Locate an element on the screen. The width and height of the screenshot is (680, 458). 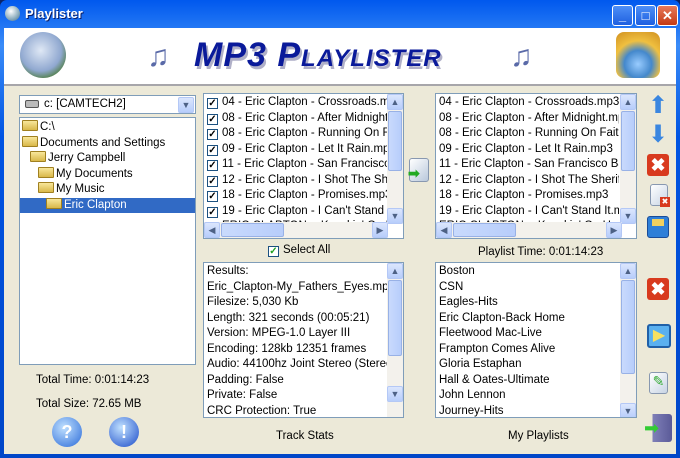
my-playlists-vscrollbar: ▲ ▼ is located at coordinates (628, 340).